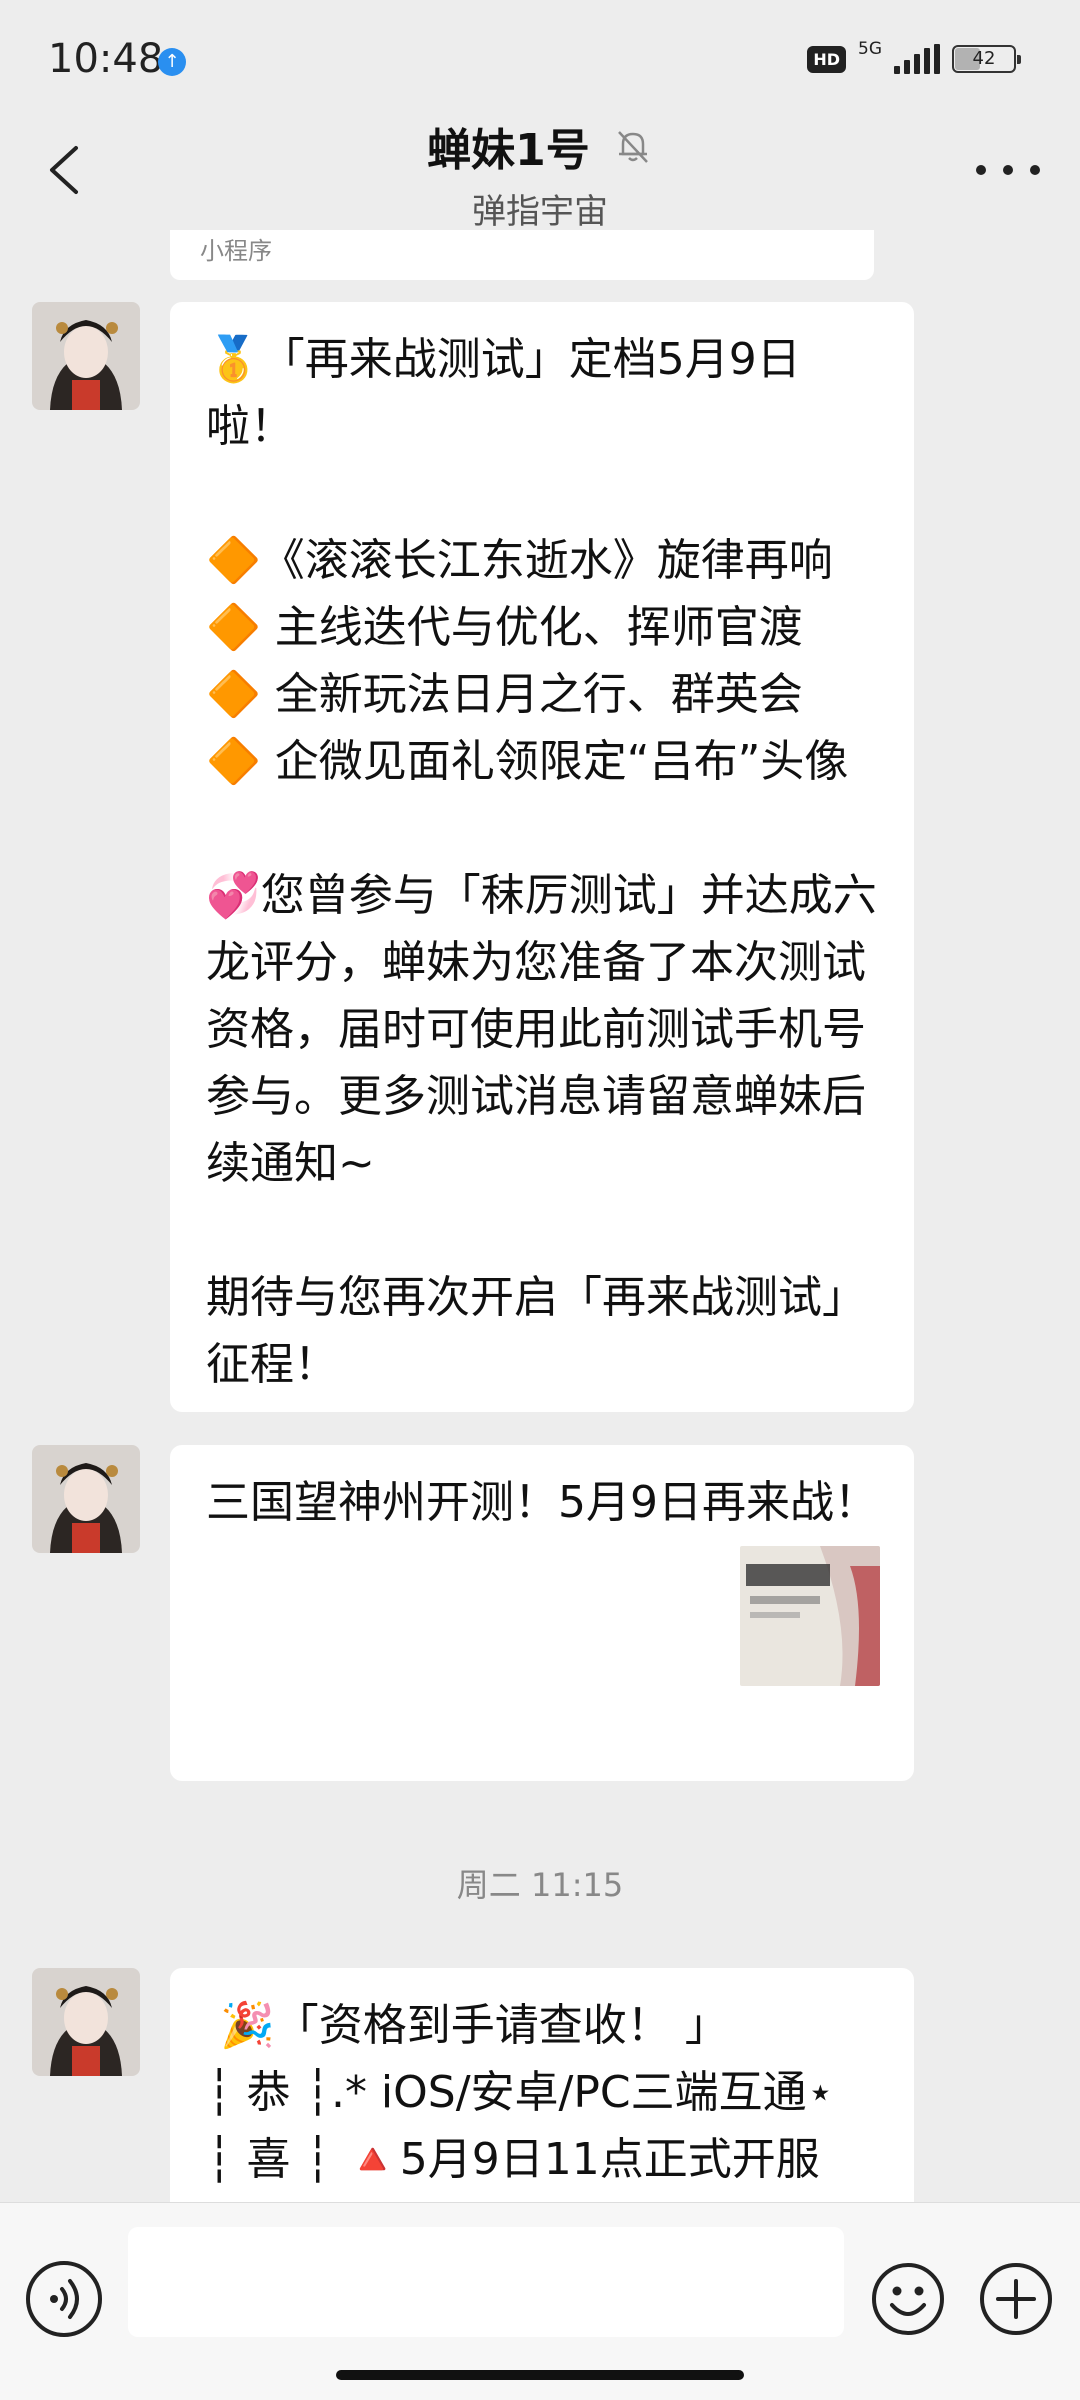  I want to click on plus-icon, so click(1016, 2299).